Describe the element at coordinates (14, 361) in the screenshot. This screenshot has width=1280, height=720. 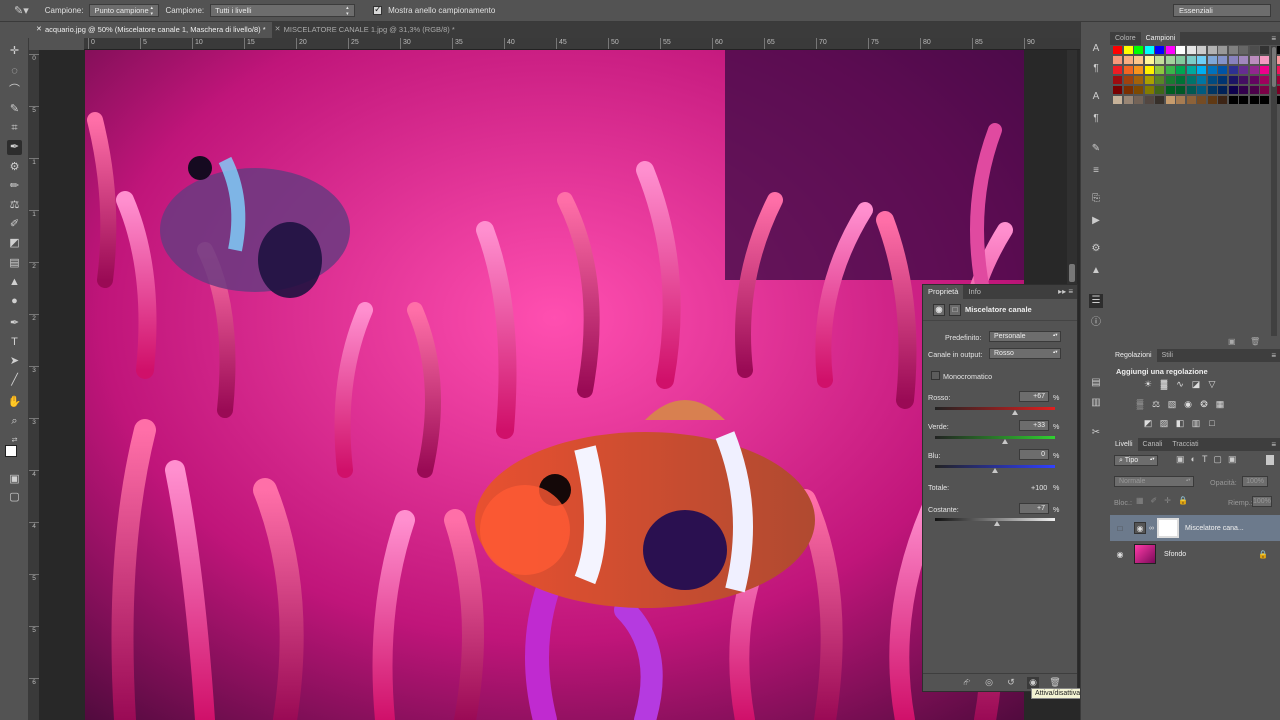
I see `path-select-tool-icon: ➤` at that location.